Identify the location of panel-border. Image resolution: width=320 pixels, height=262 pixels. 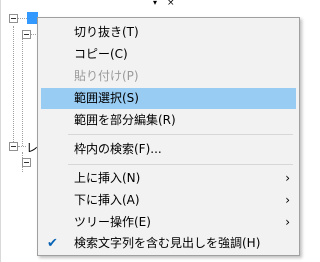
(0, 131).